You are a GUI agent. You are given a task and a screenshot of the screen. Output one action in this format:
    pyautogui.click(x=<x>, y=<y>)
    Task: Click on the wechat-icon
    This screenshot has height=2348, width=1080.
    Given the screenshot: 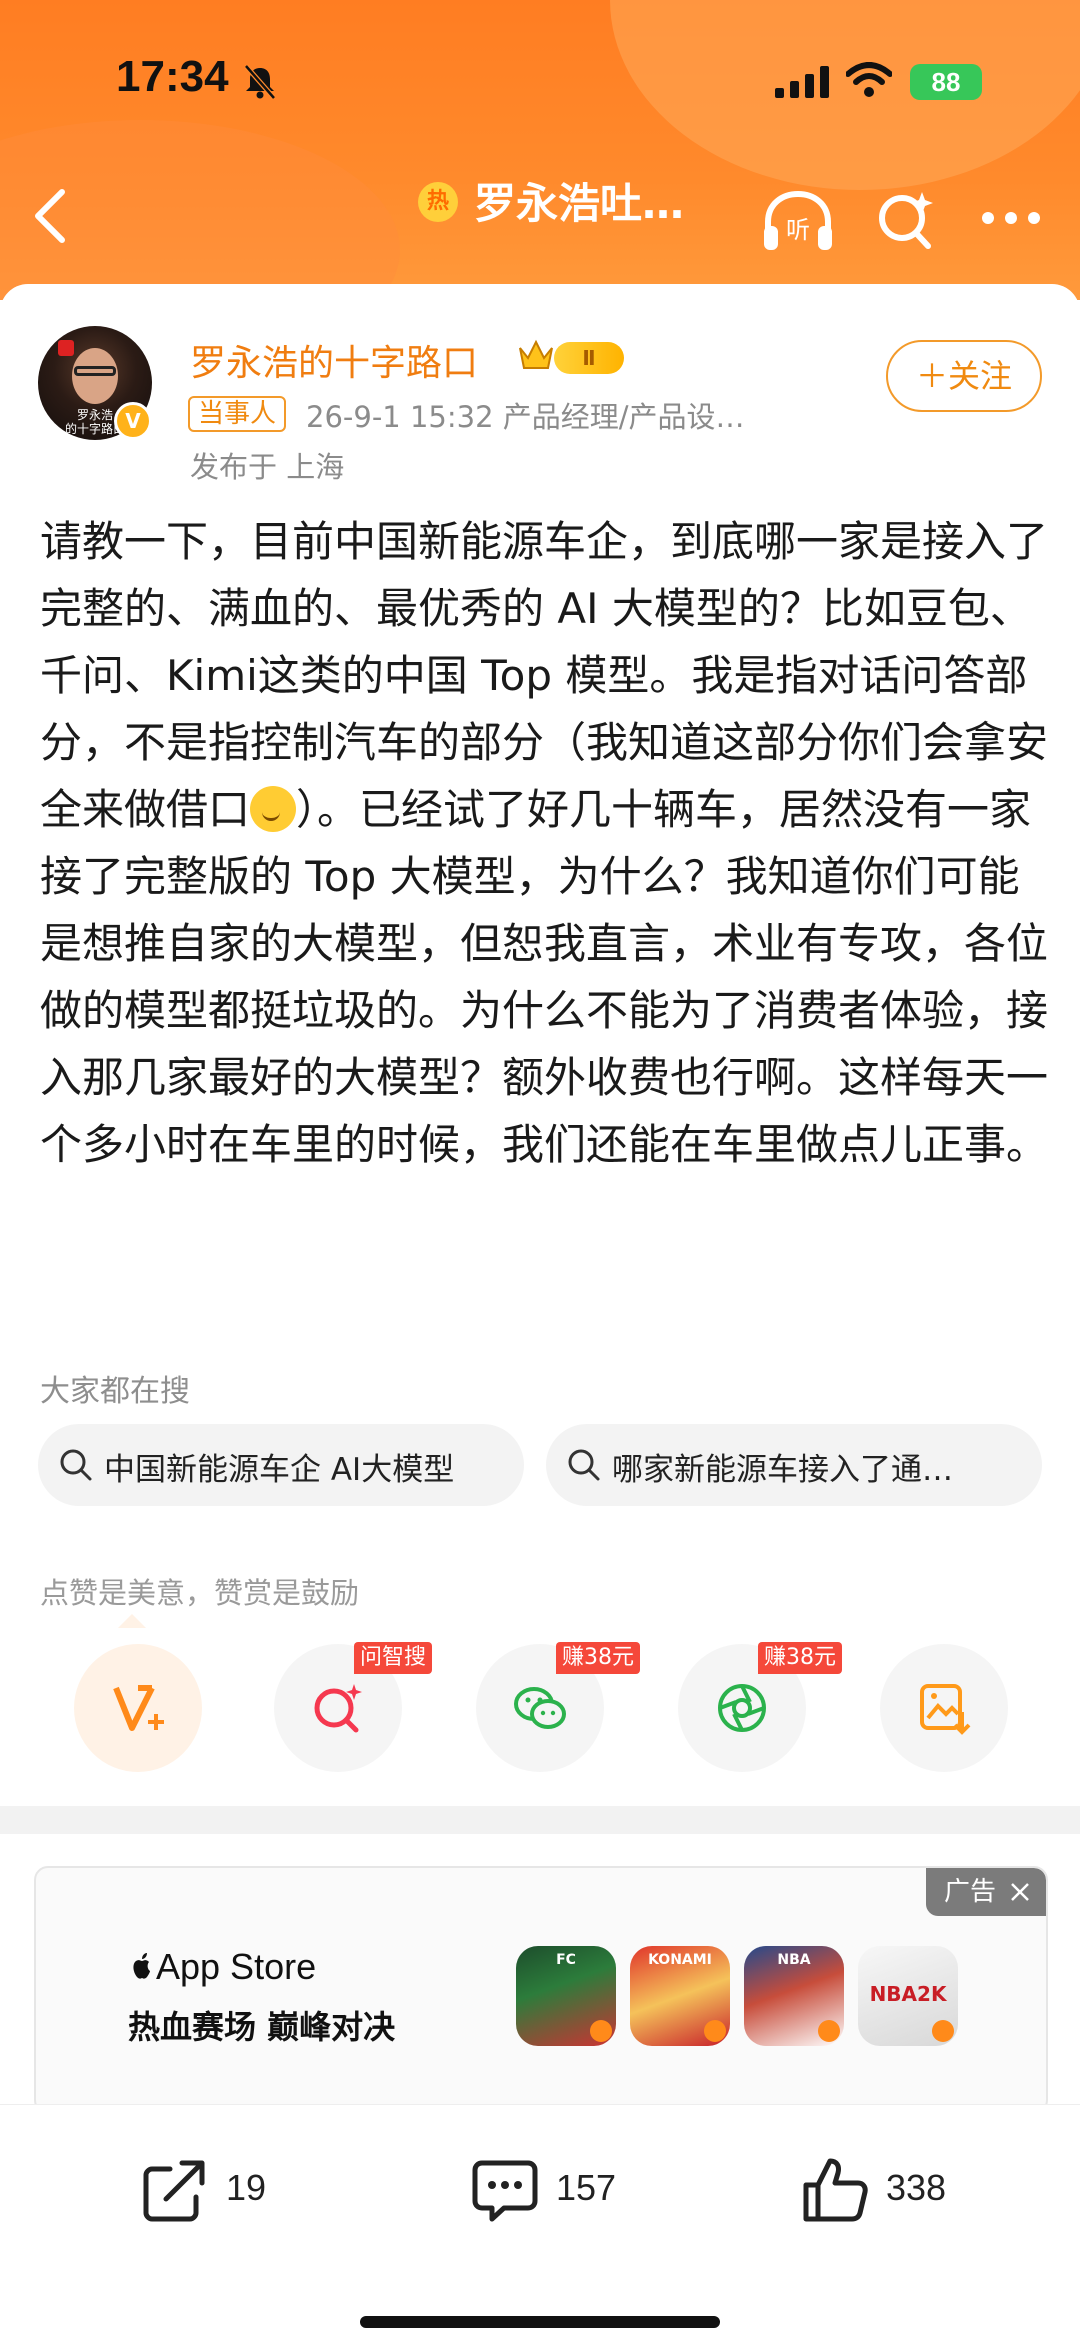 What is the action you would take?
    pyautogui.click(x=540, y=1708)
    